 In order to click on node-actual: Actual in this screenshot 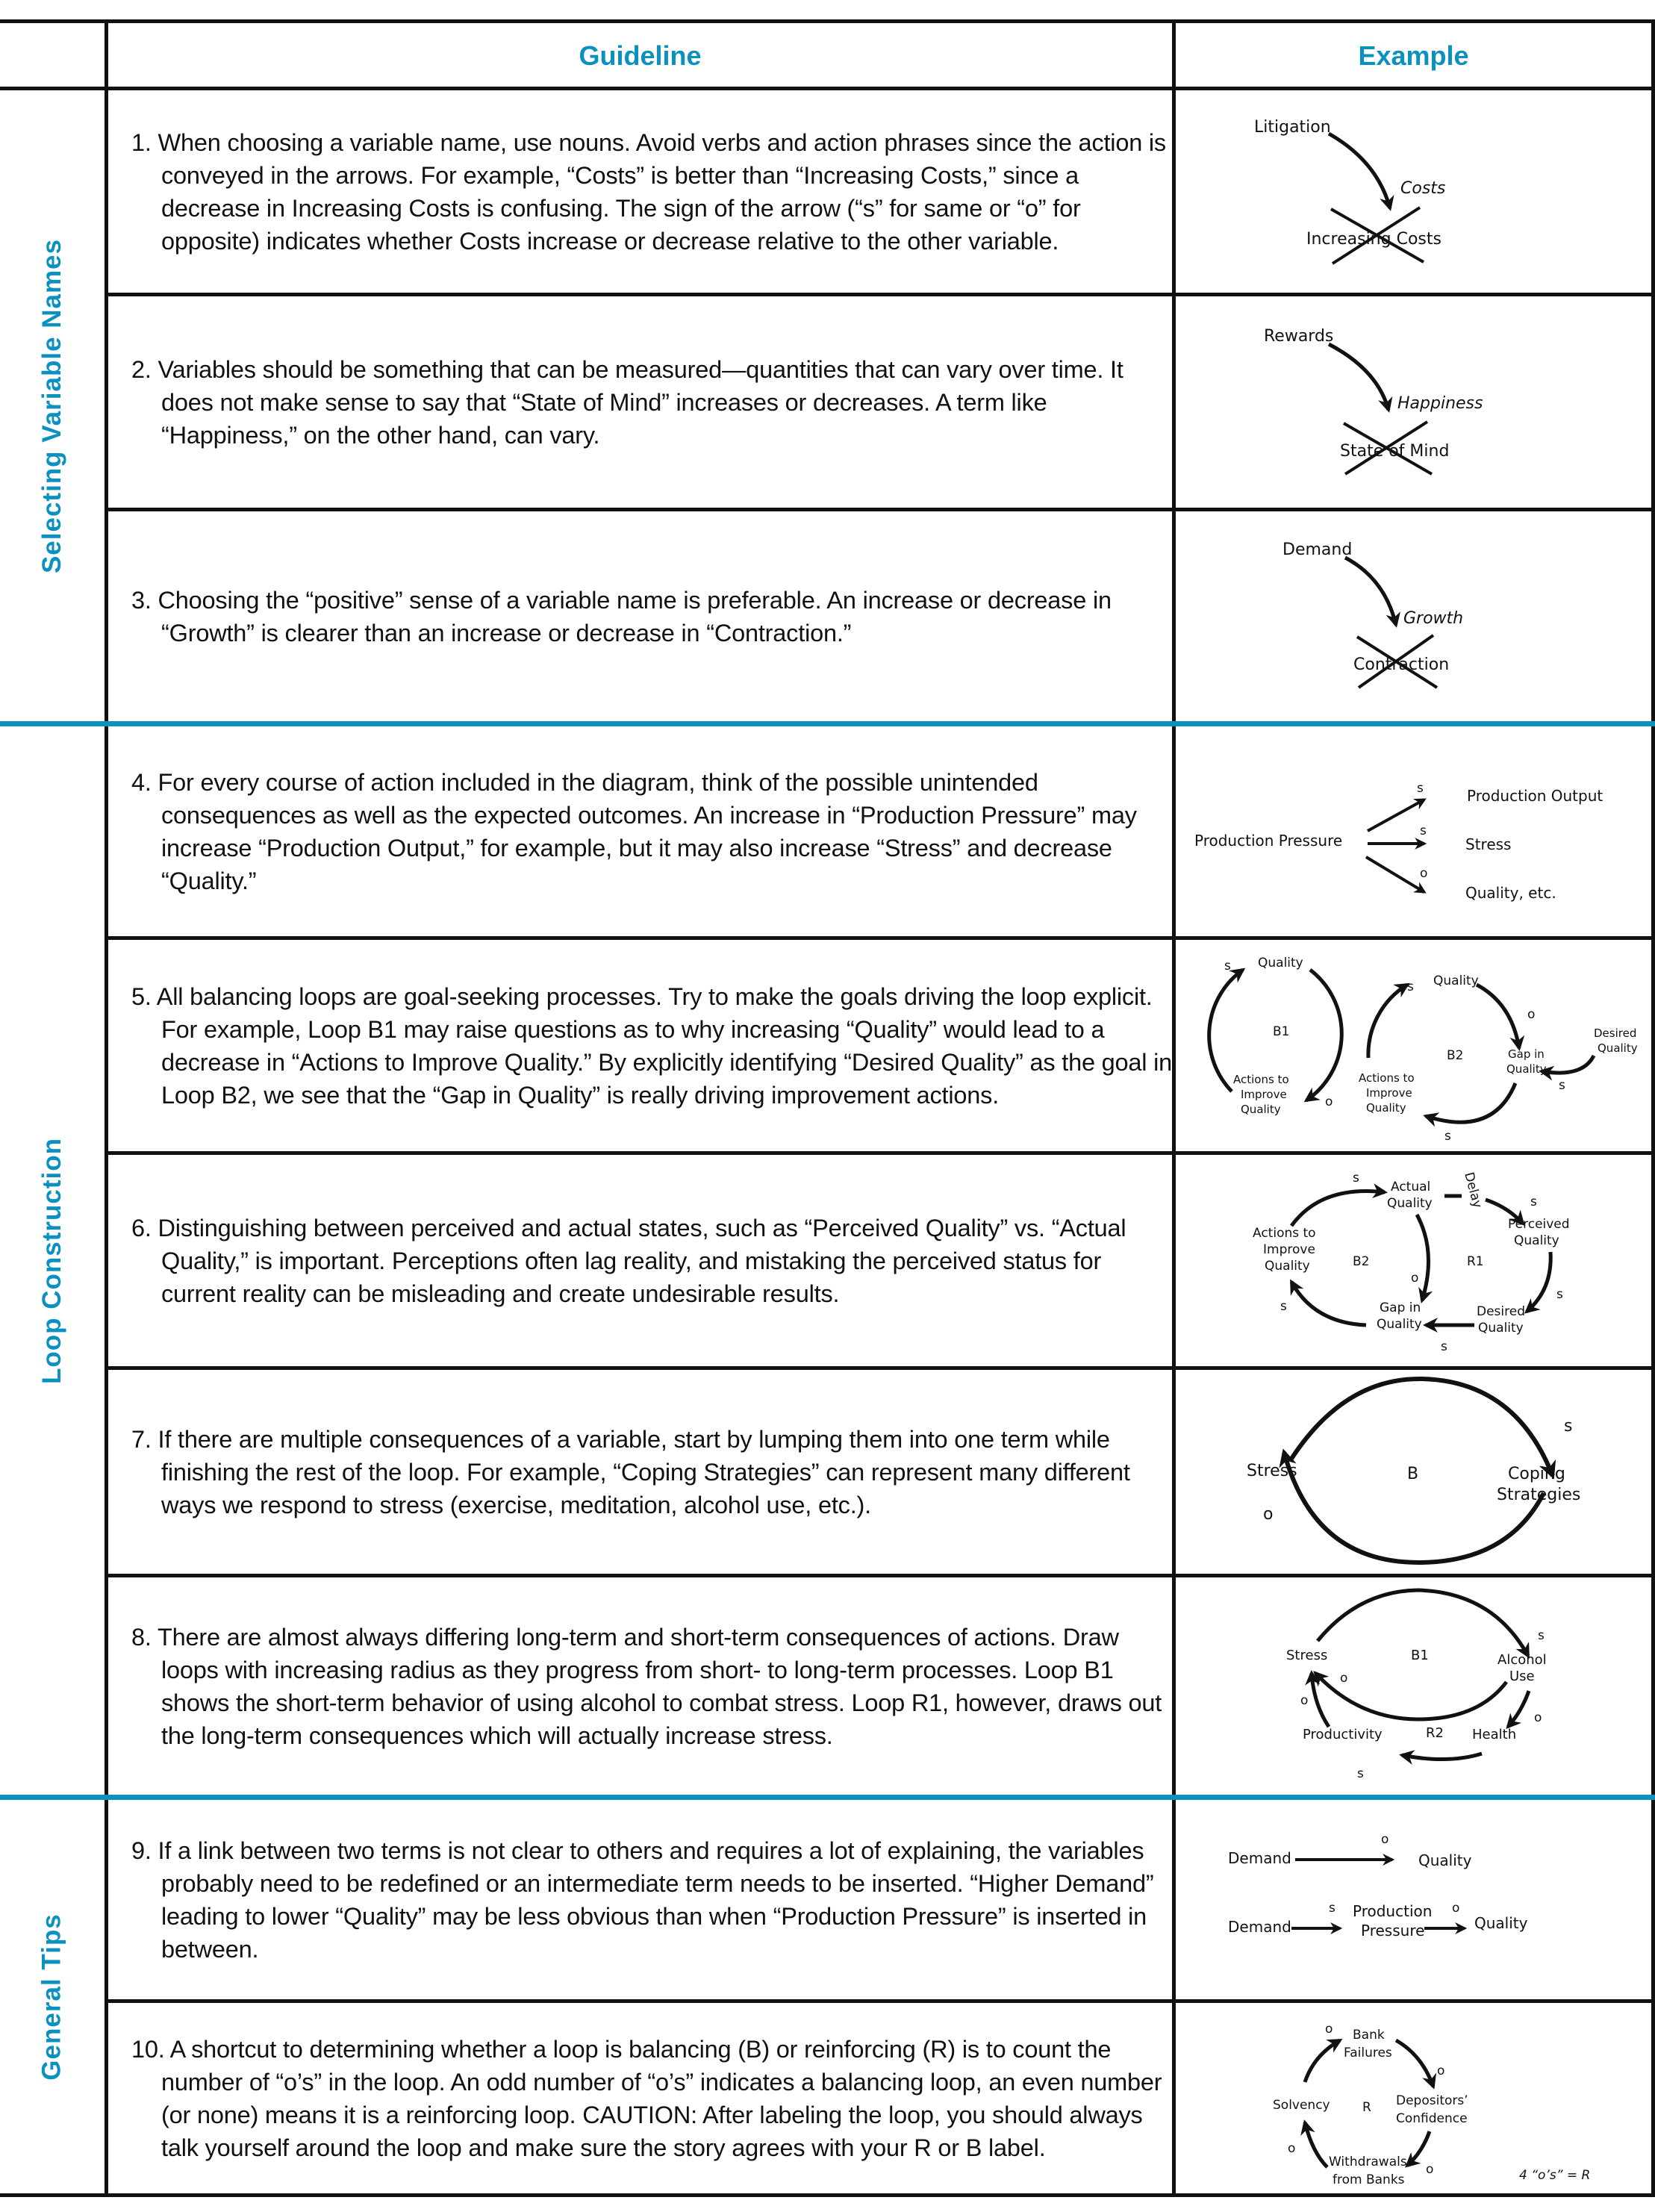, I will do `click(1410, 1187)`.